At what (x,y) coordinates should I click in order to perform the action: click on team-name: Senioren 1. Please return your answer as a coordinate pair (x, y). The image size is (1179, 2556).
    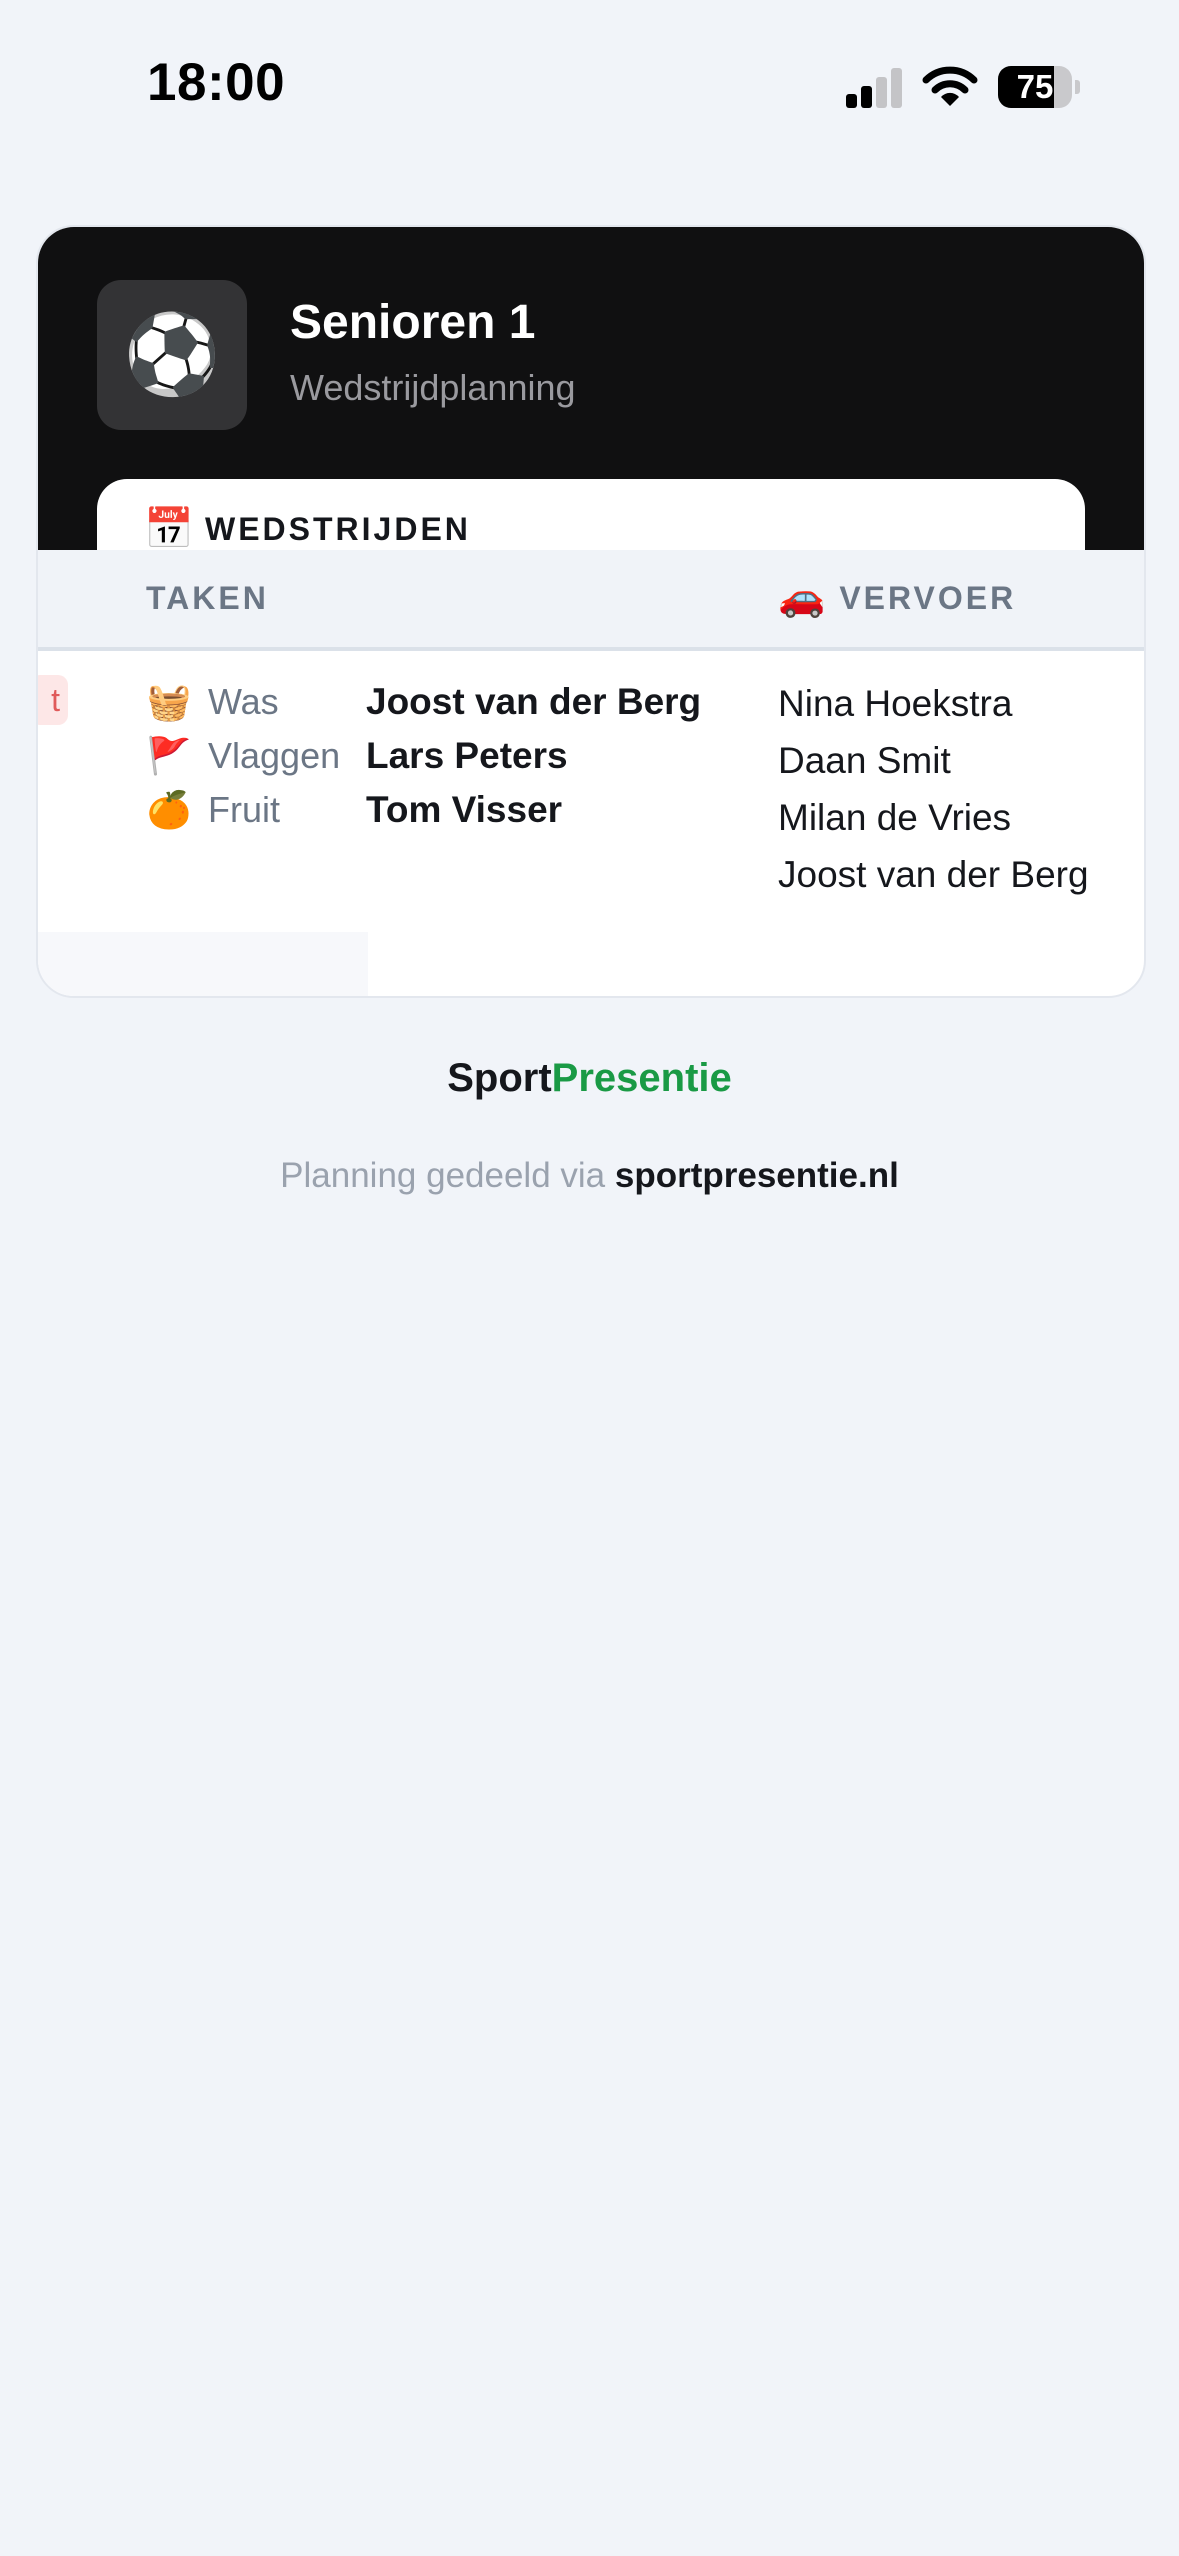
    Looking at the image, I should click on (413, 322).